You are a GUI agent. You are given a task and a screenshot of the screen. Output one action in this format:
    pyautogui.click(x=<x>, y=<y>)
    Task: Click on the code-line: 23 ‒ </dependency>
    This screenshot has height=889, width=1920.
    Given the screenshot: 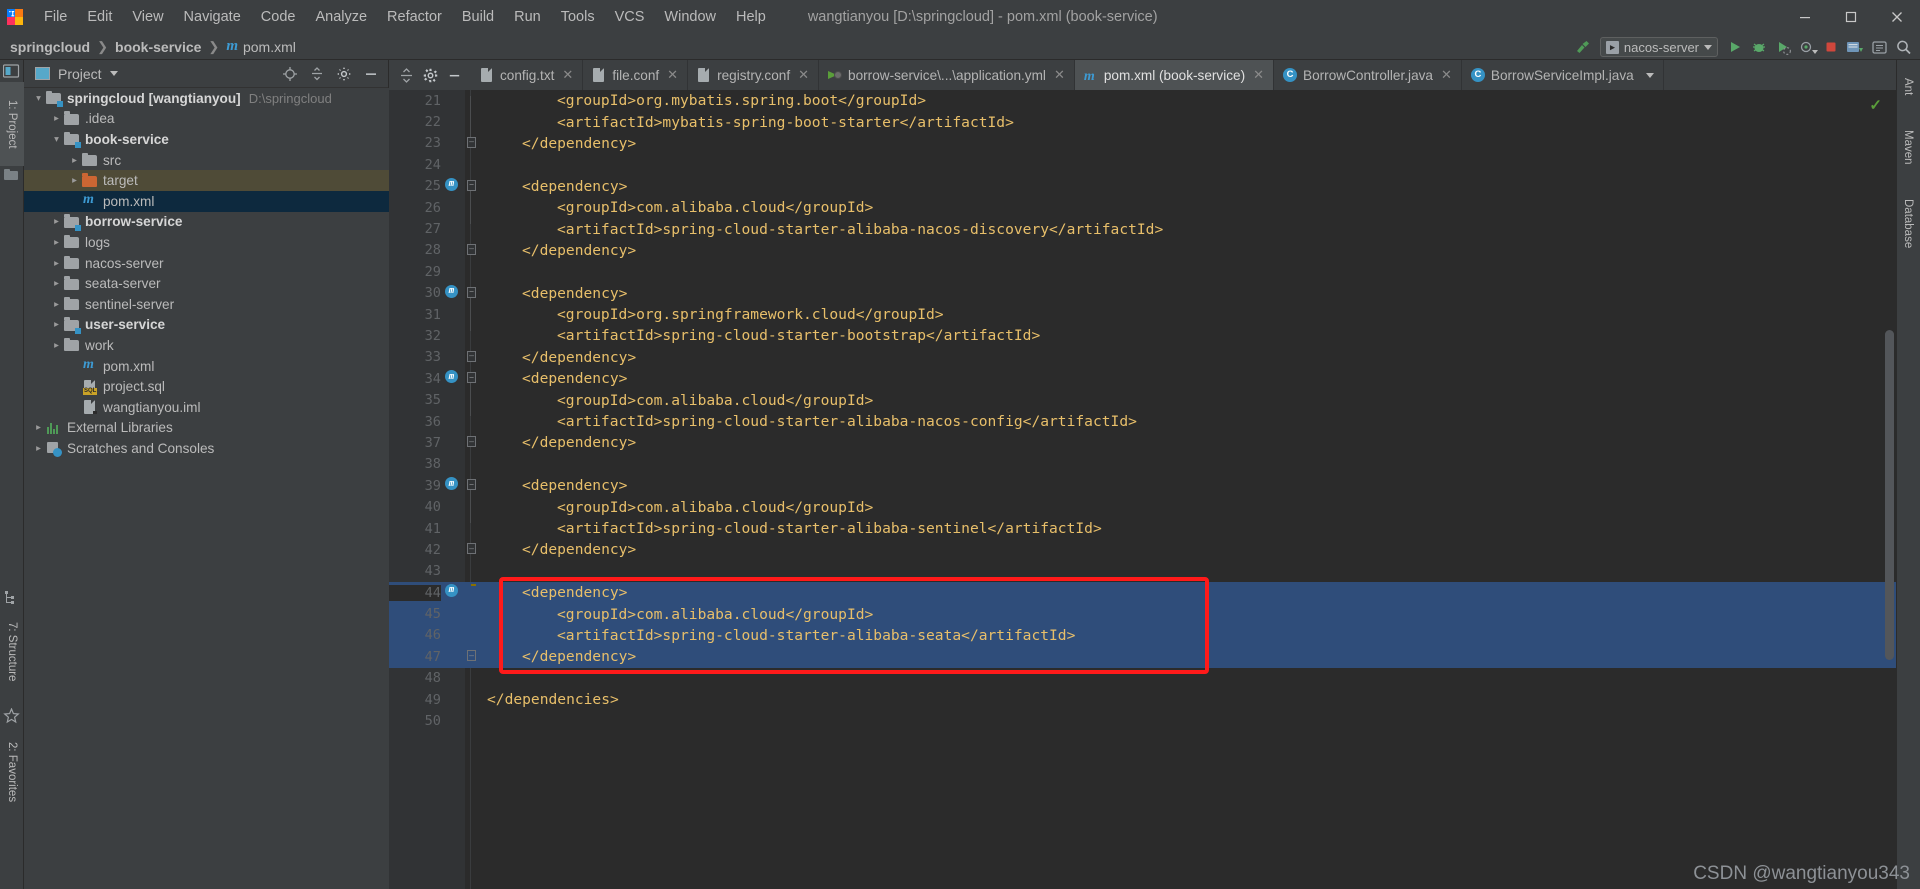 What is the action you would take?
    pyautogui.click(x=1142, y=143)
    